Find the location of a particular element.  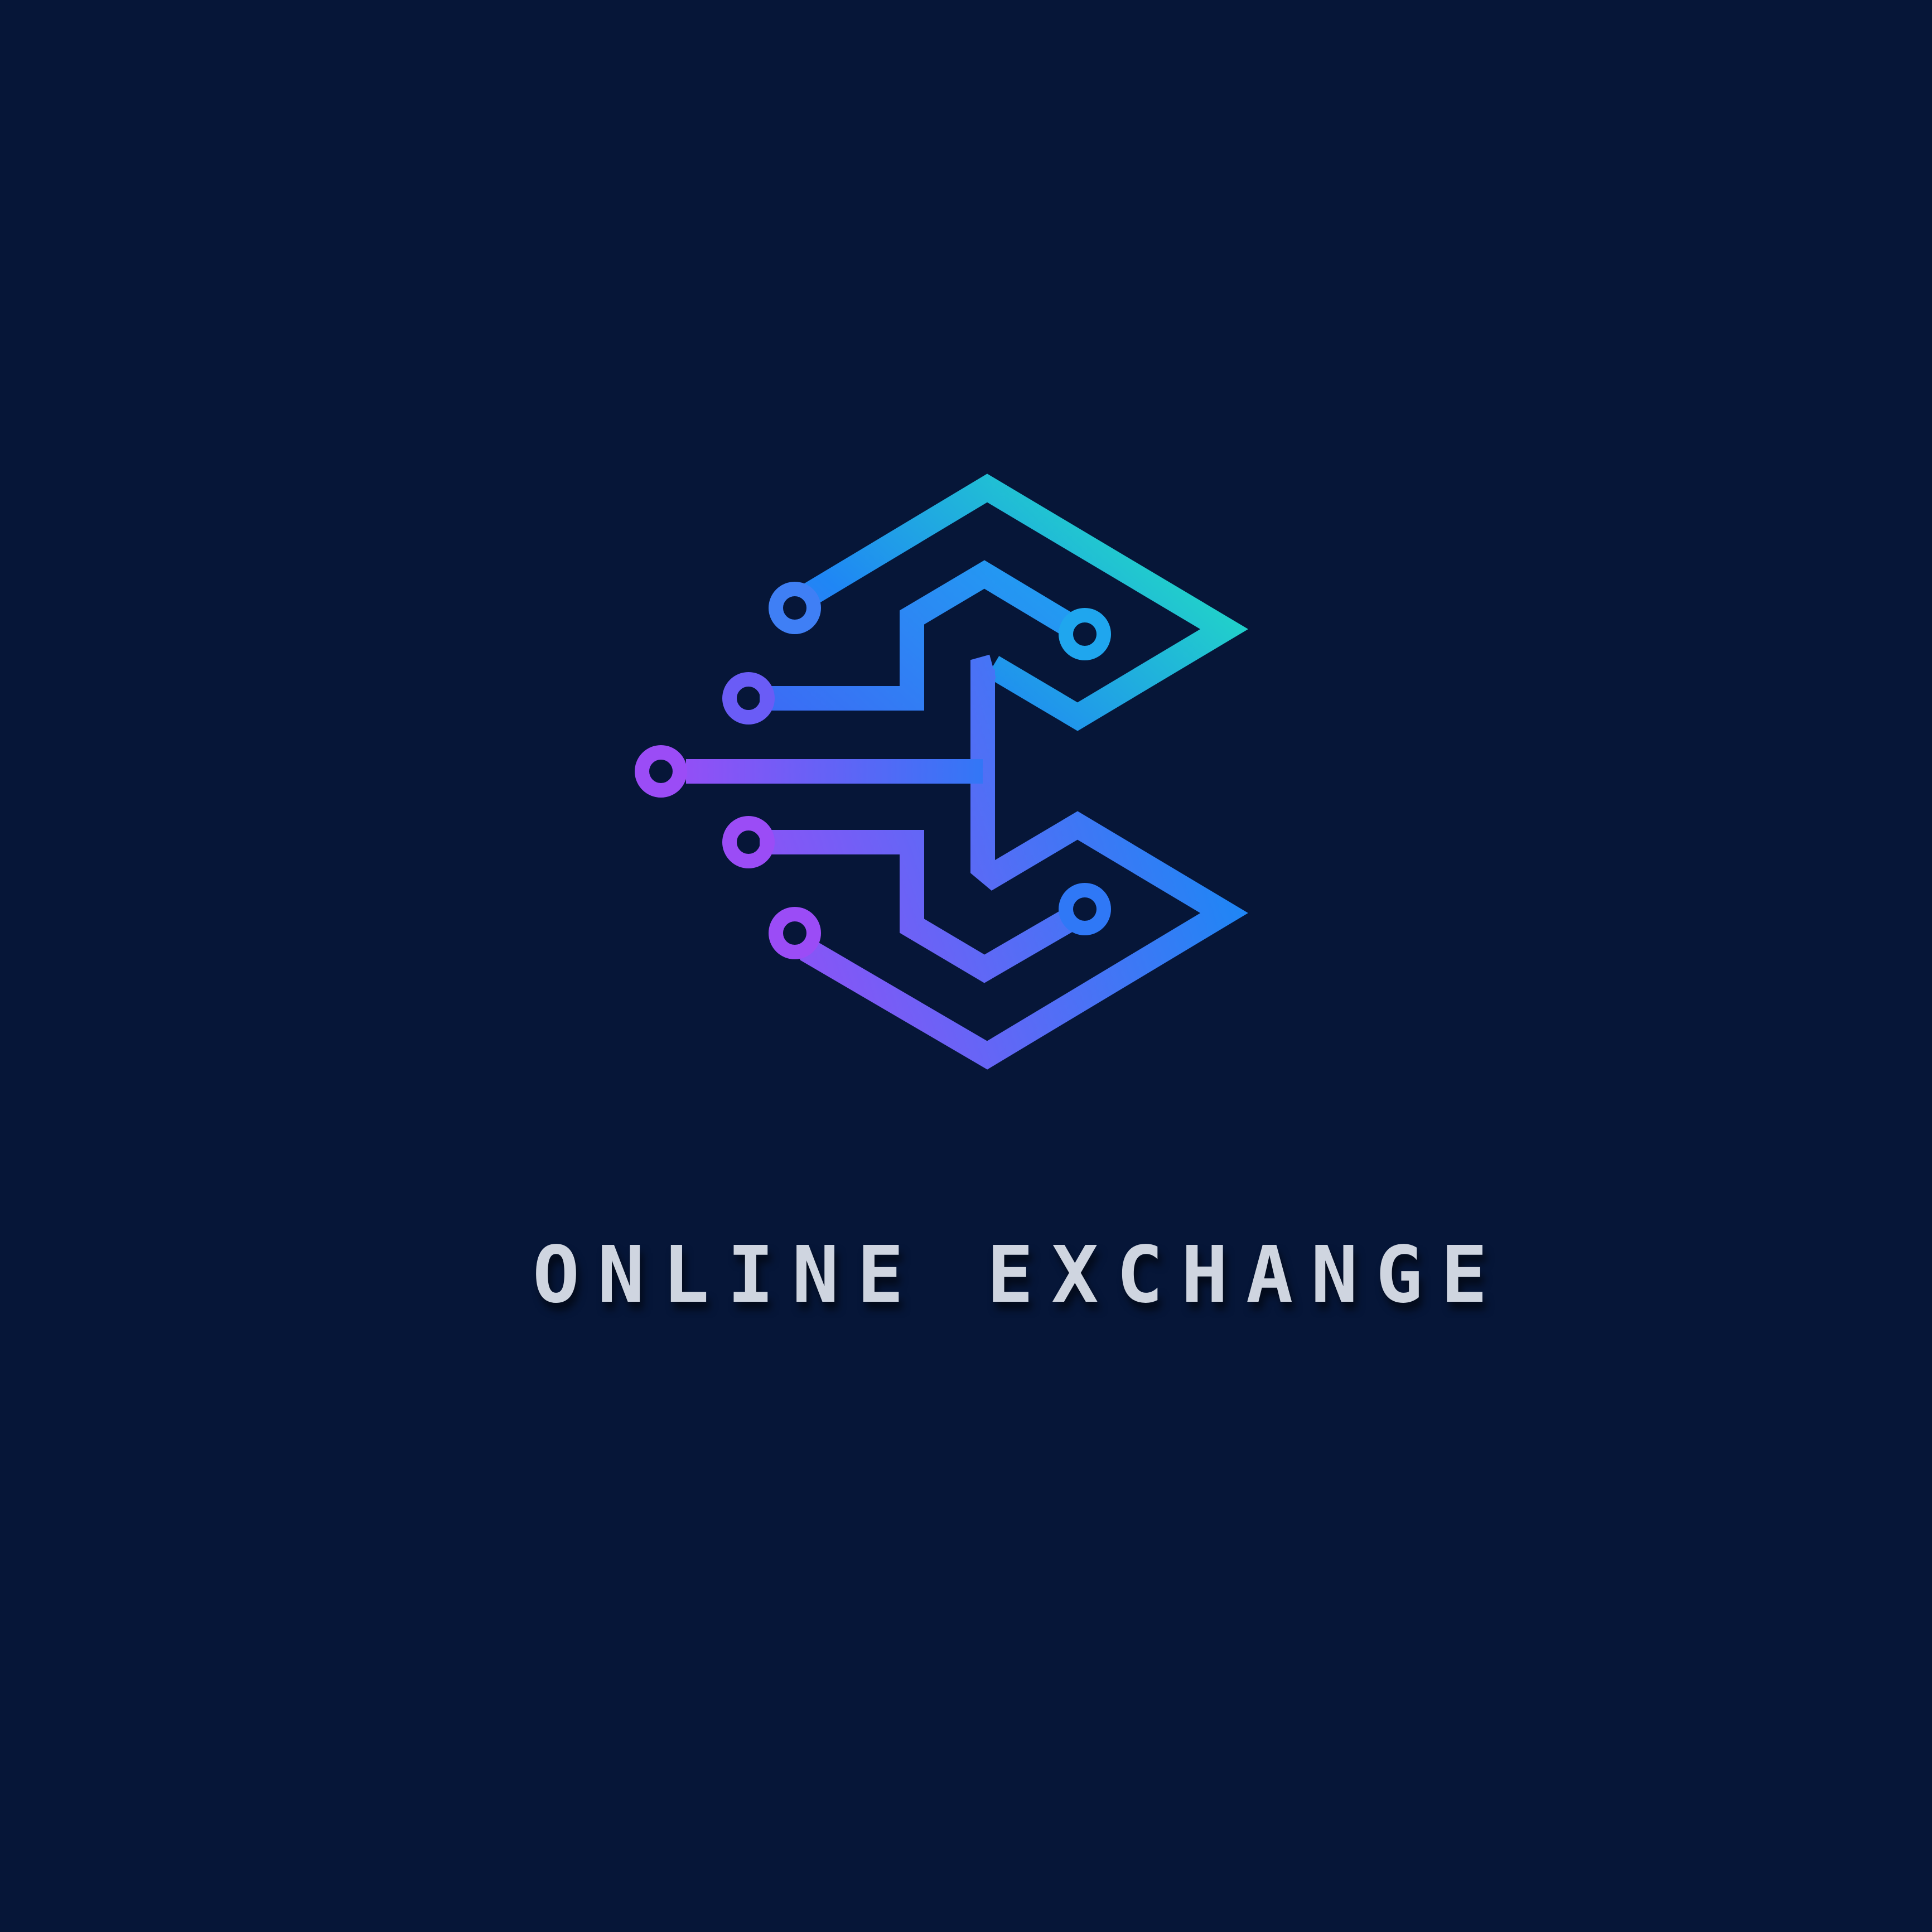

brand-wordmark: ONLINE EXCHANGE is located at coordinates (1019, 1275).